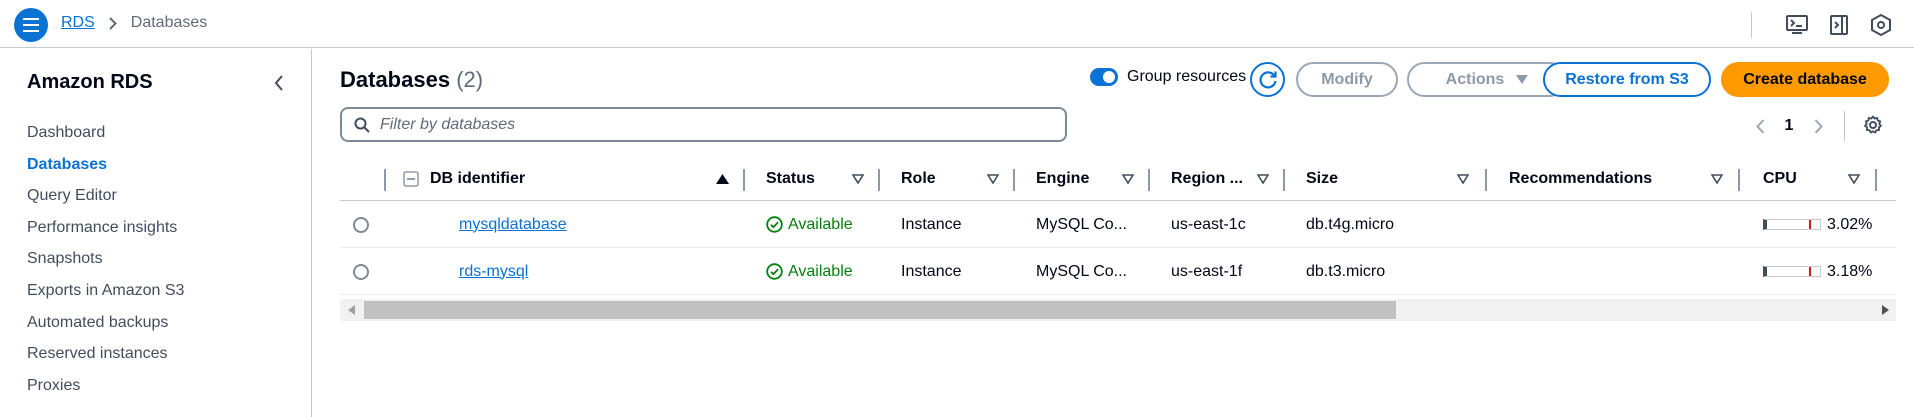  I want to click on notifications-panel-icon, so click(1839, 25).